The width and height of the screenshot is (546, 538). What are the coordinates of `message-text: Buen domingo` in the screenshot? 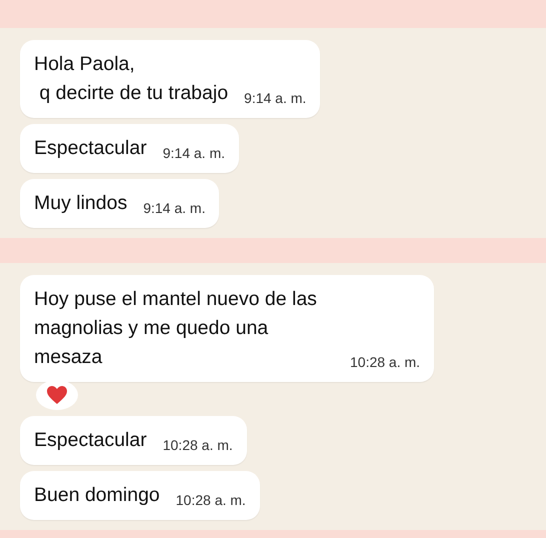 It's located at (97, 495).